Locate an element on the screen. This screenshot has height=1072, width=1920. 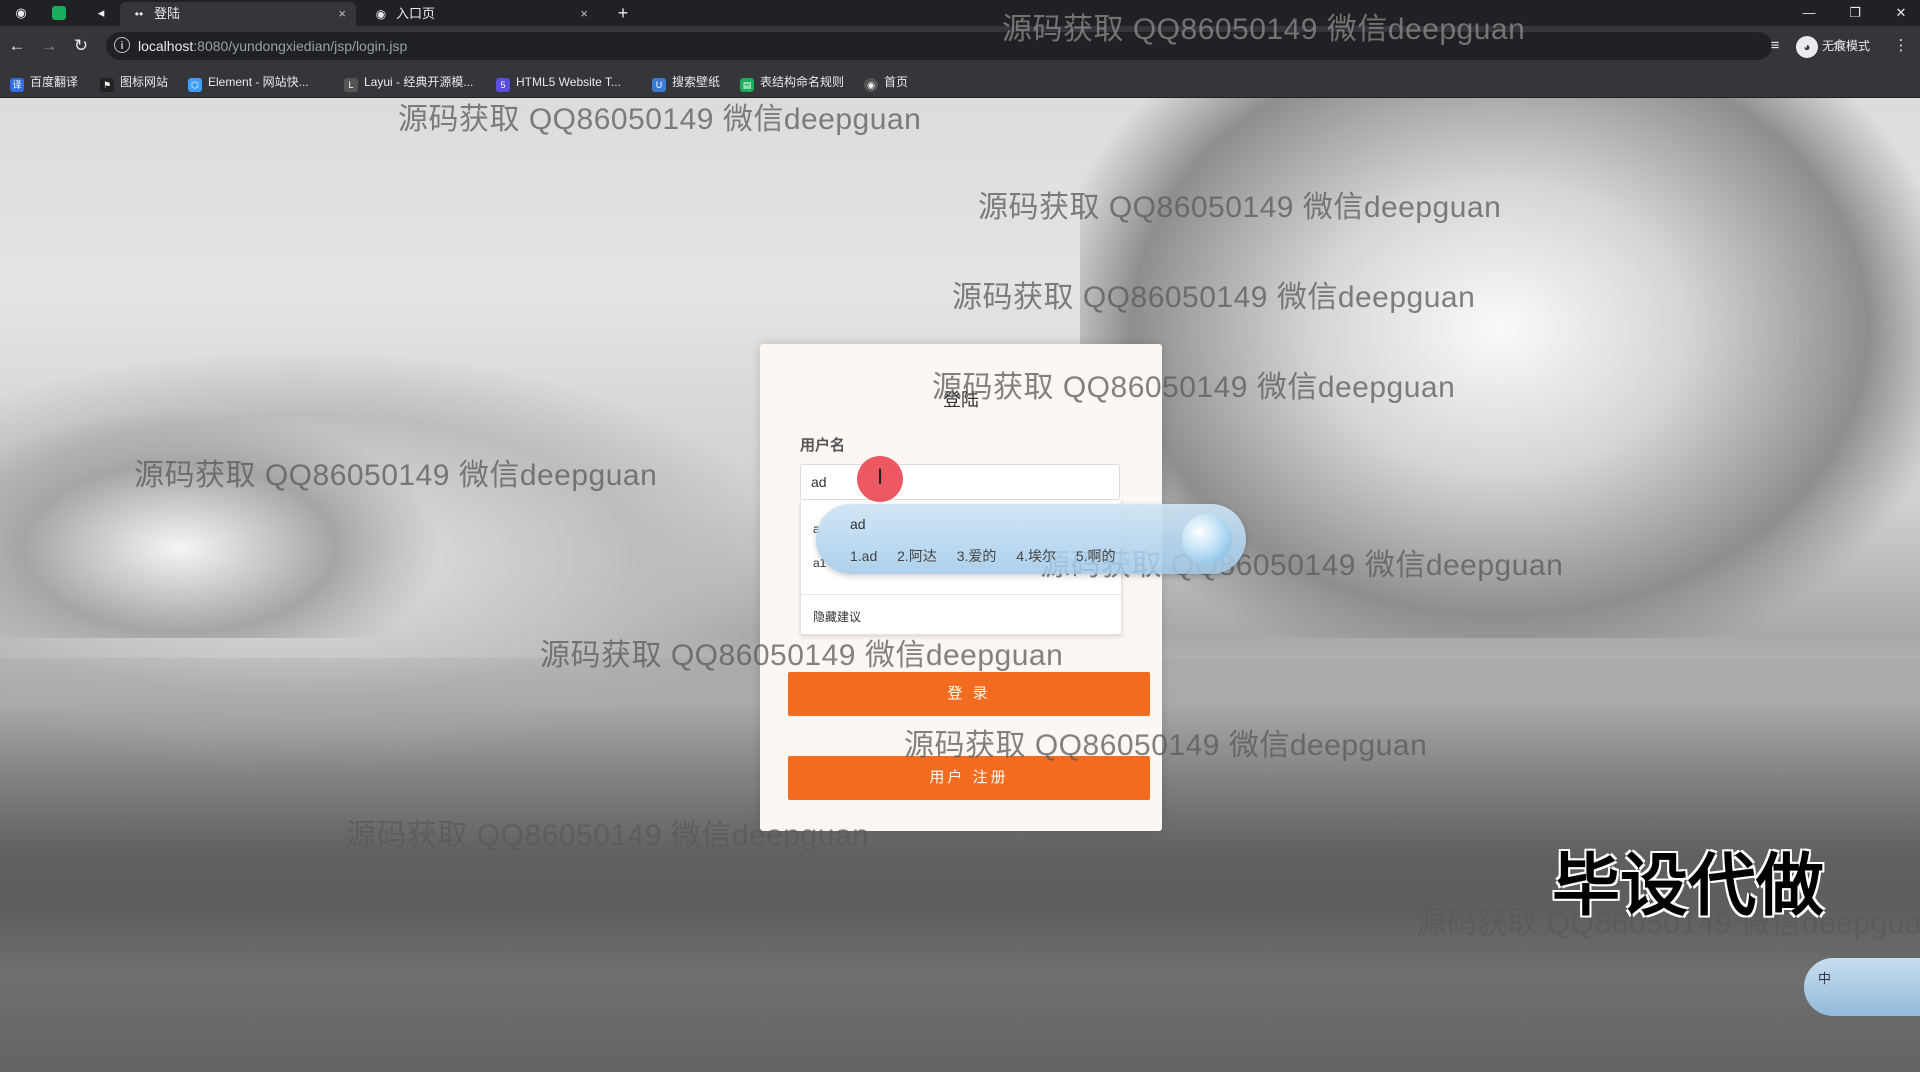
ime-candidate: 2.阿达 is located at coordinates (917, 556).